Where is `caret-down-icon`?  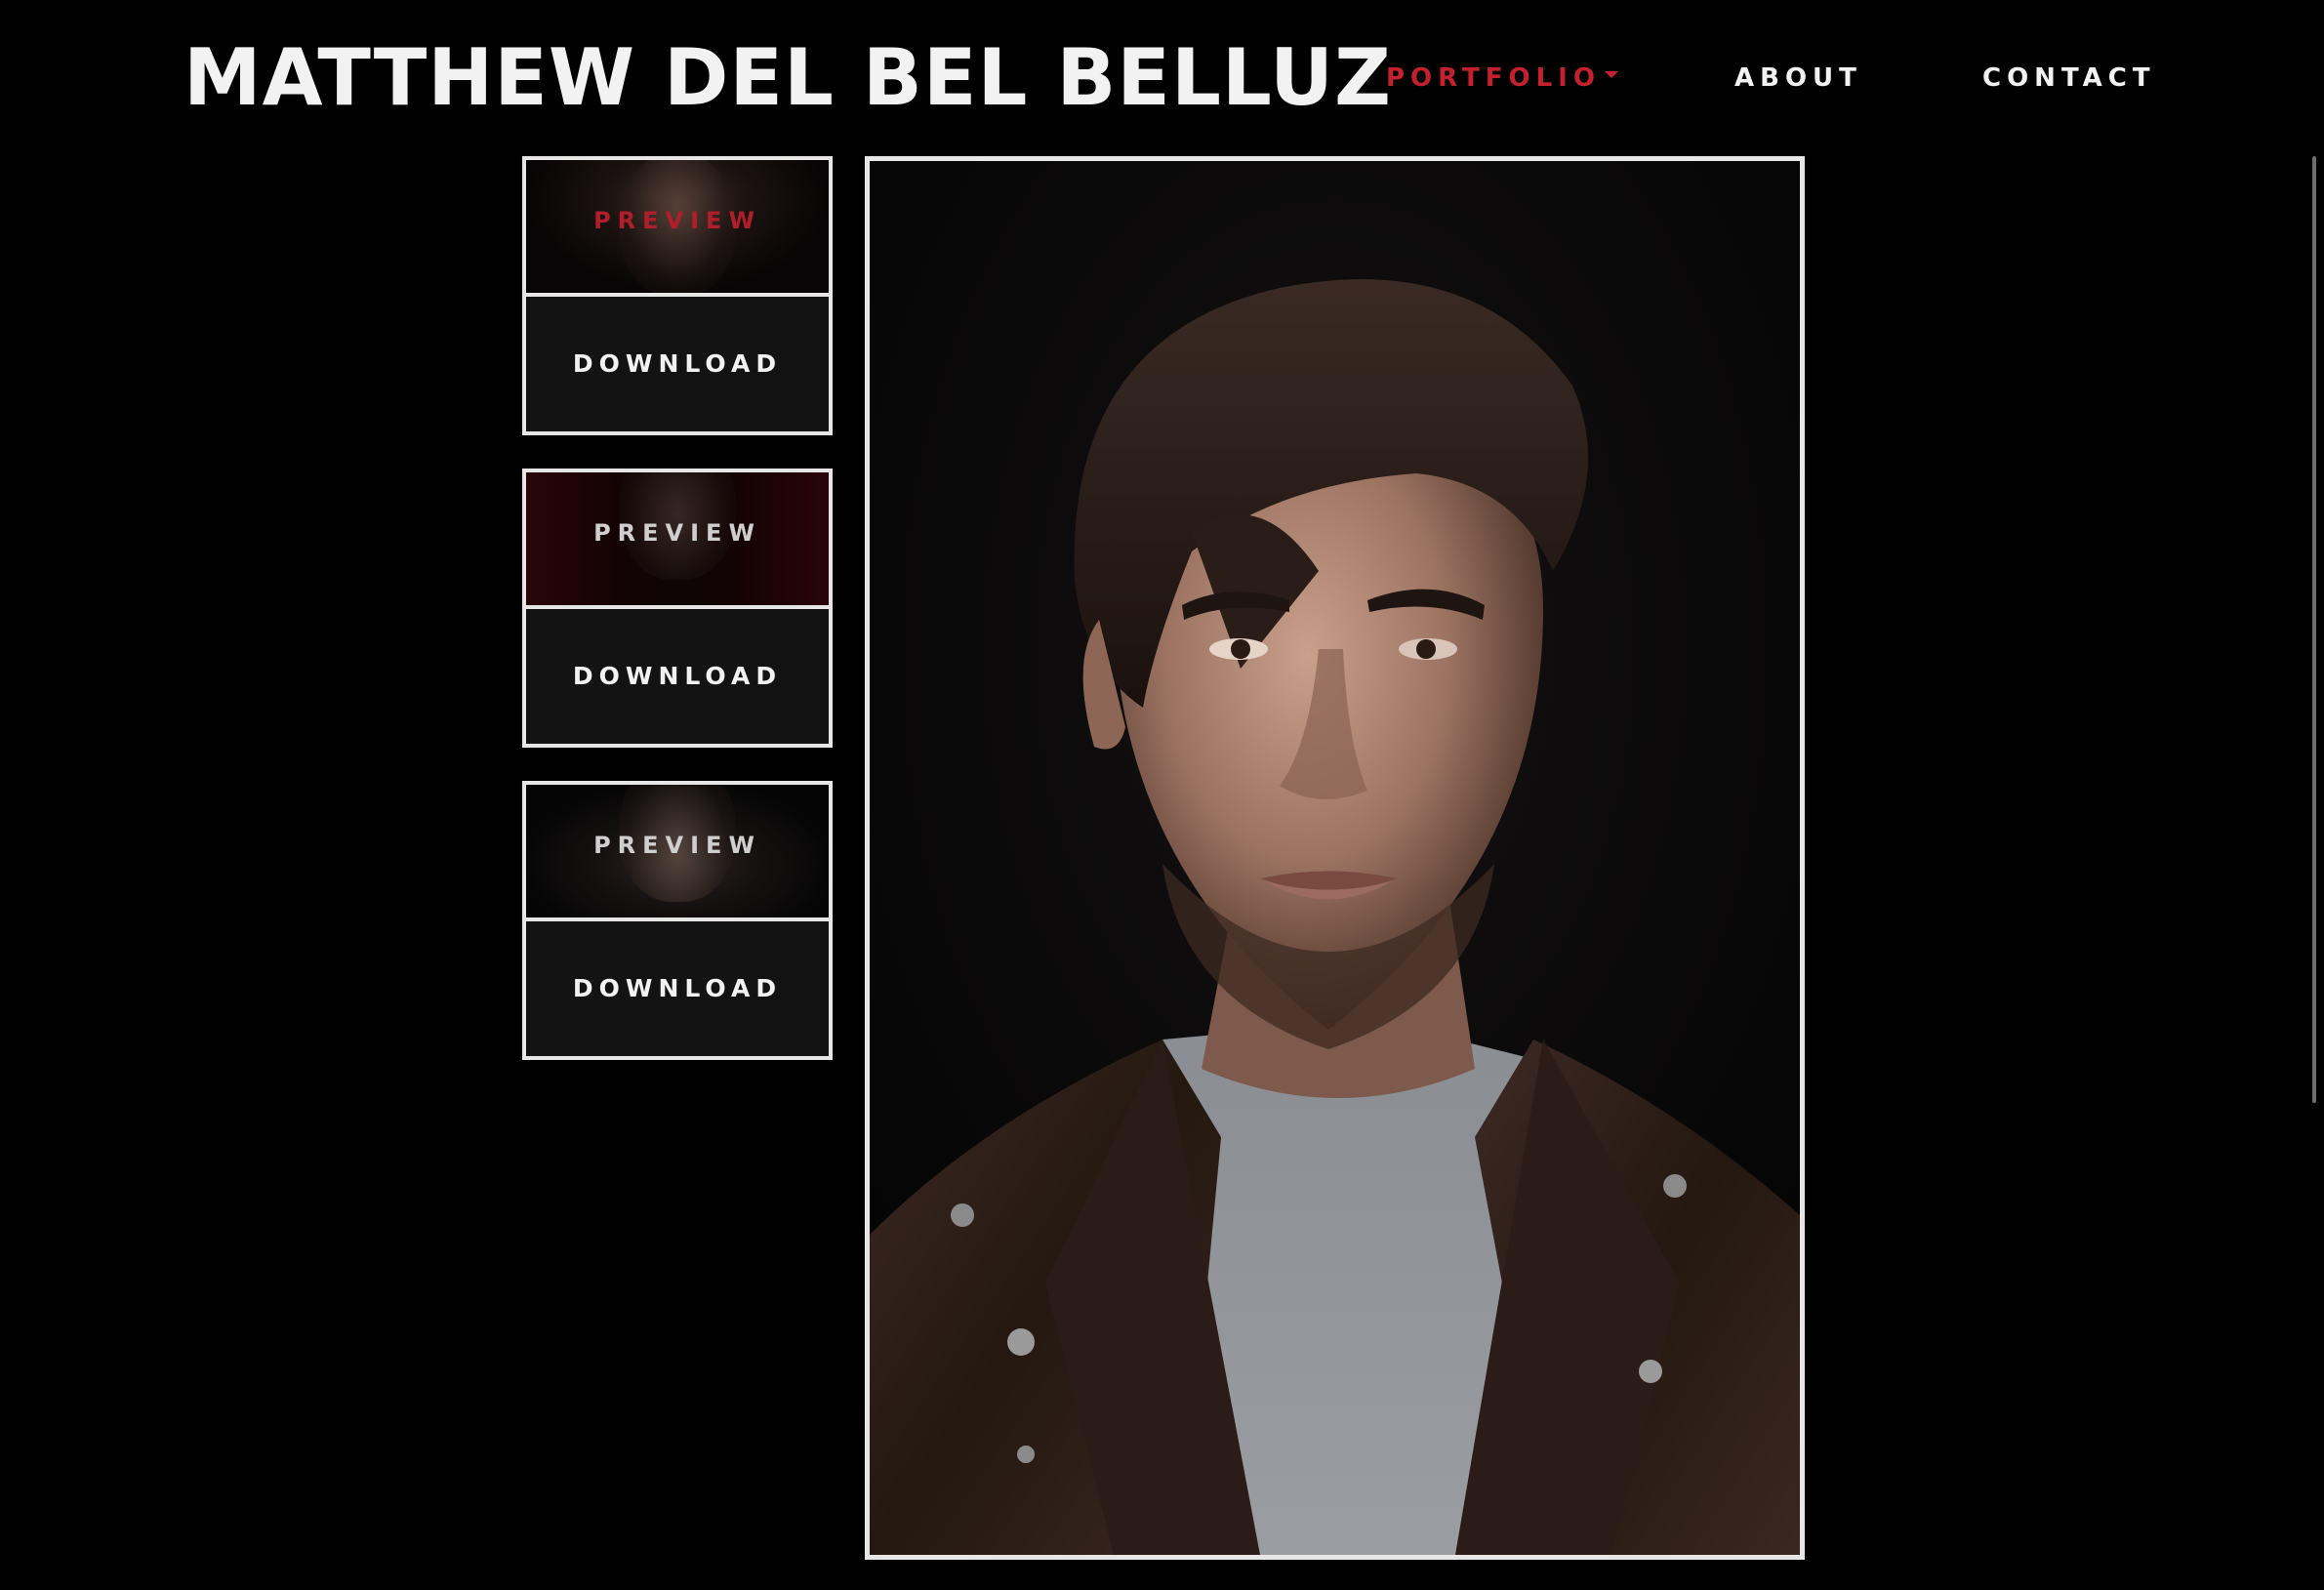
caret-down-icon is located at coordinates (1611, 74).